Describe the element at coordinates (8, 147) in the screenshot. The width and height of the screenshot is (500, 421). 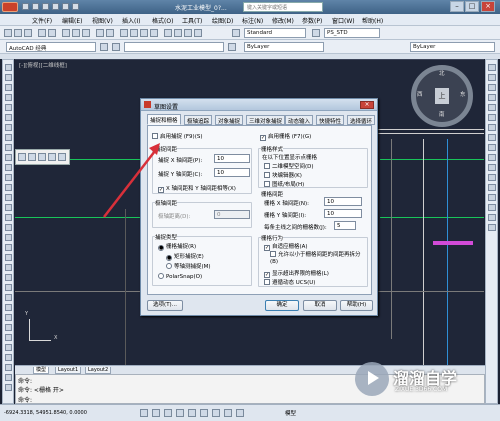
I see `spline-icon` at that location.